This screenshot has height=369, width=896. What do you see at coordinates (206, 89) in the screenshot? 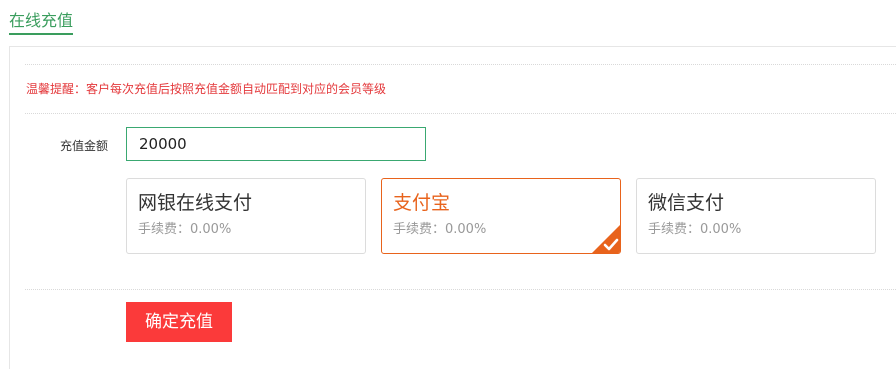
I see `notice-text: 温馨提醒：客户每次充值后按照充值金额自动匹配到对应的会员等级` at bounding box center [206, 89].